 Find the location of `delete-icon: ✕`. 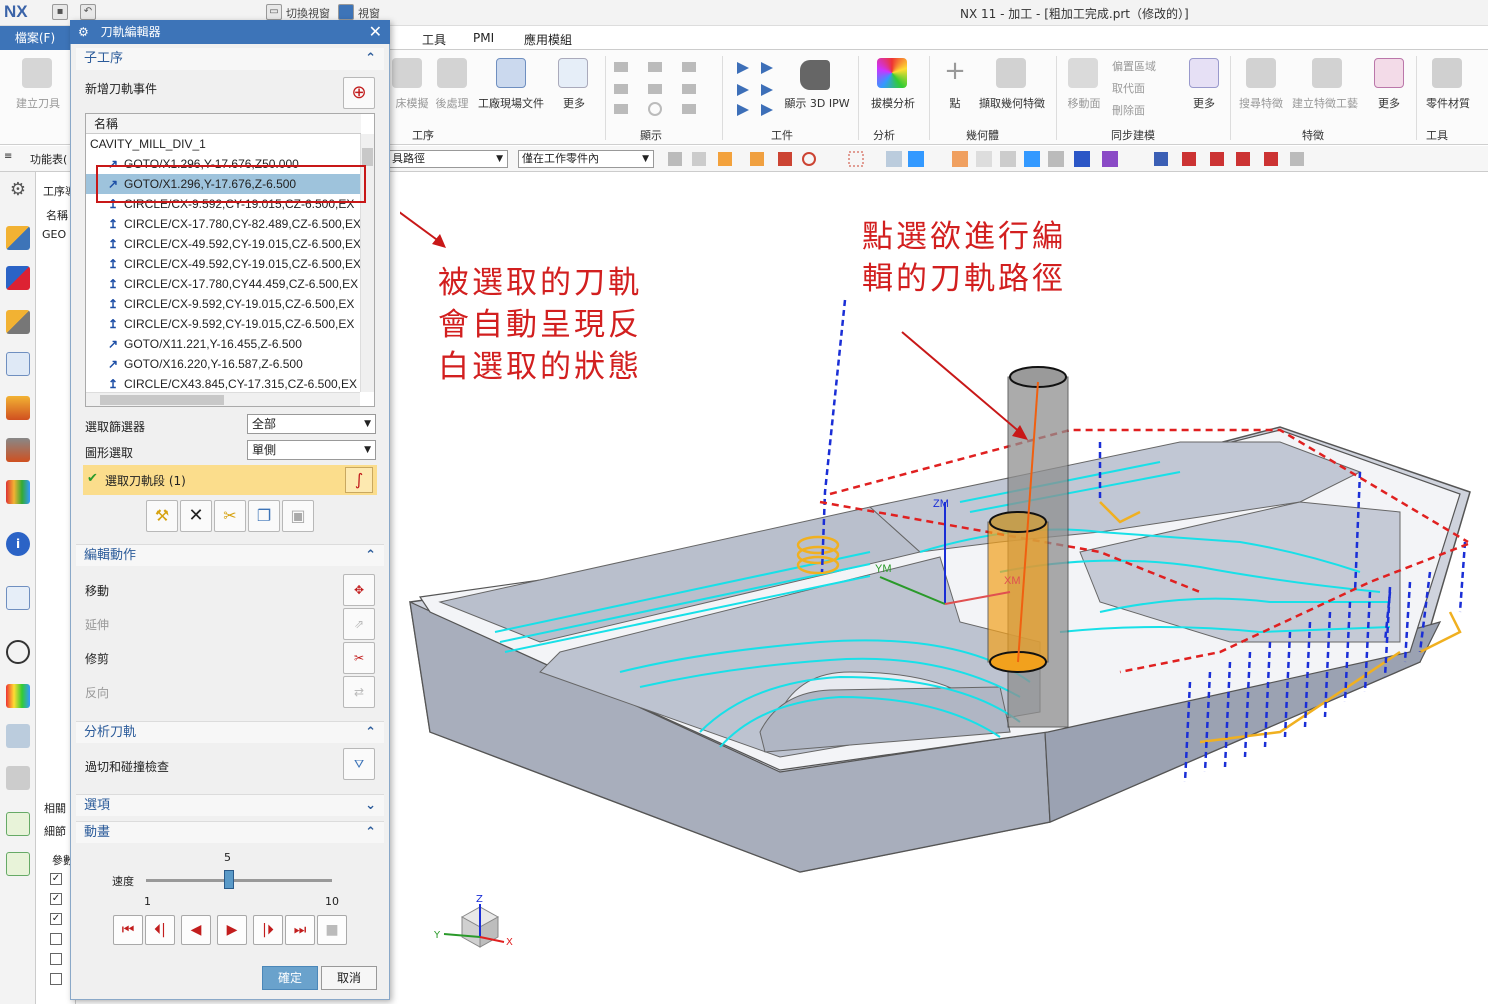

delete-icon: ✕ is located at coordinates (196, 516).